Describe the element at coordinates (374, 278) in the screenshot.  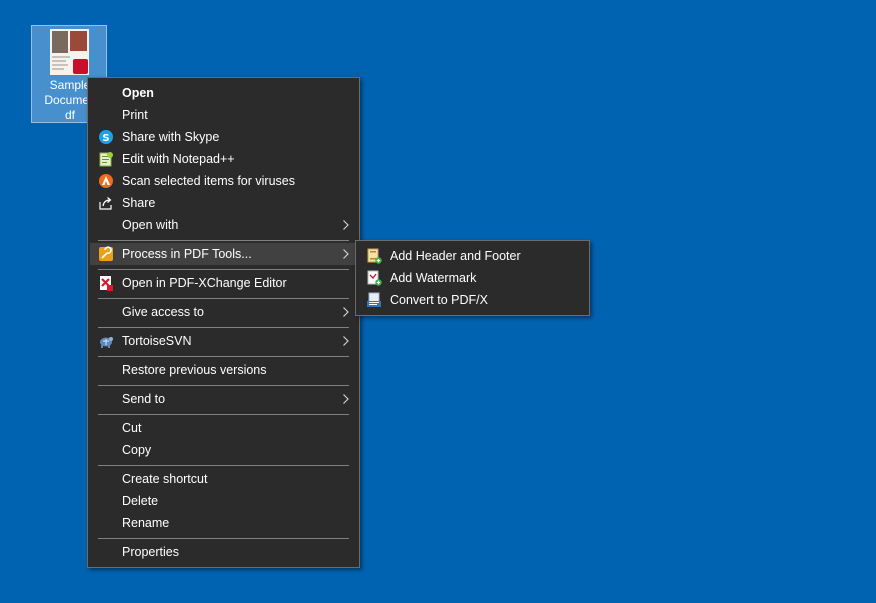
I see `add-watermark-icon` at that location.